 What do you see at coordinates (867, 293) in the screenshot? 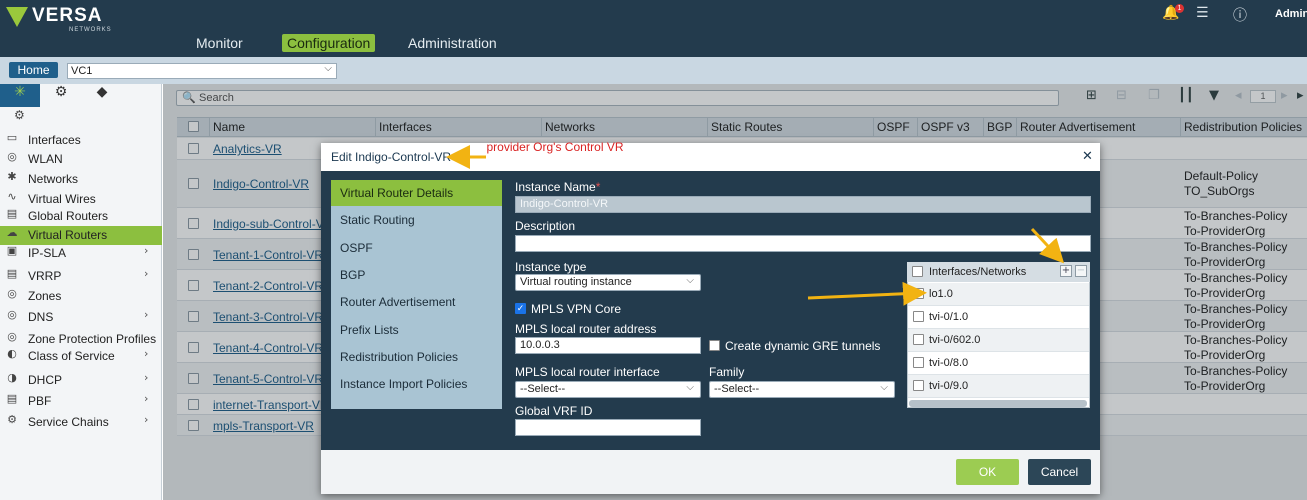
I see `arrow-to-lo1` at bounding box center [867, 293].